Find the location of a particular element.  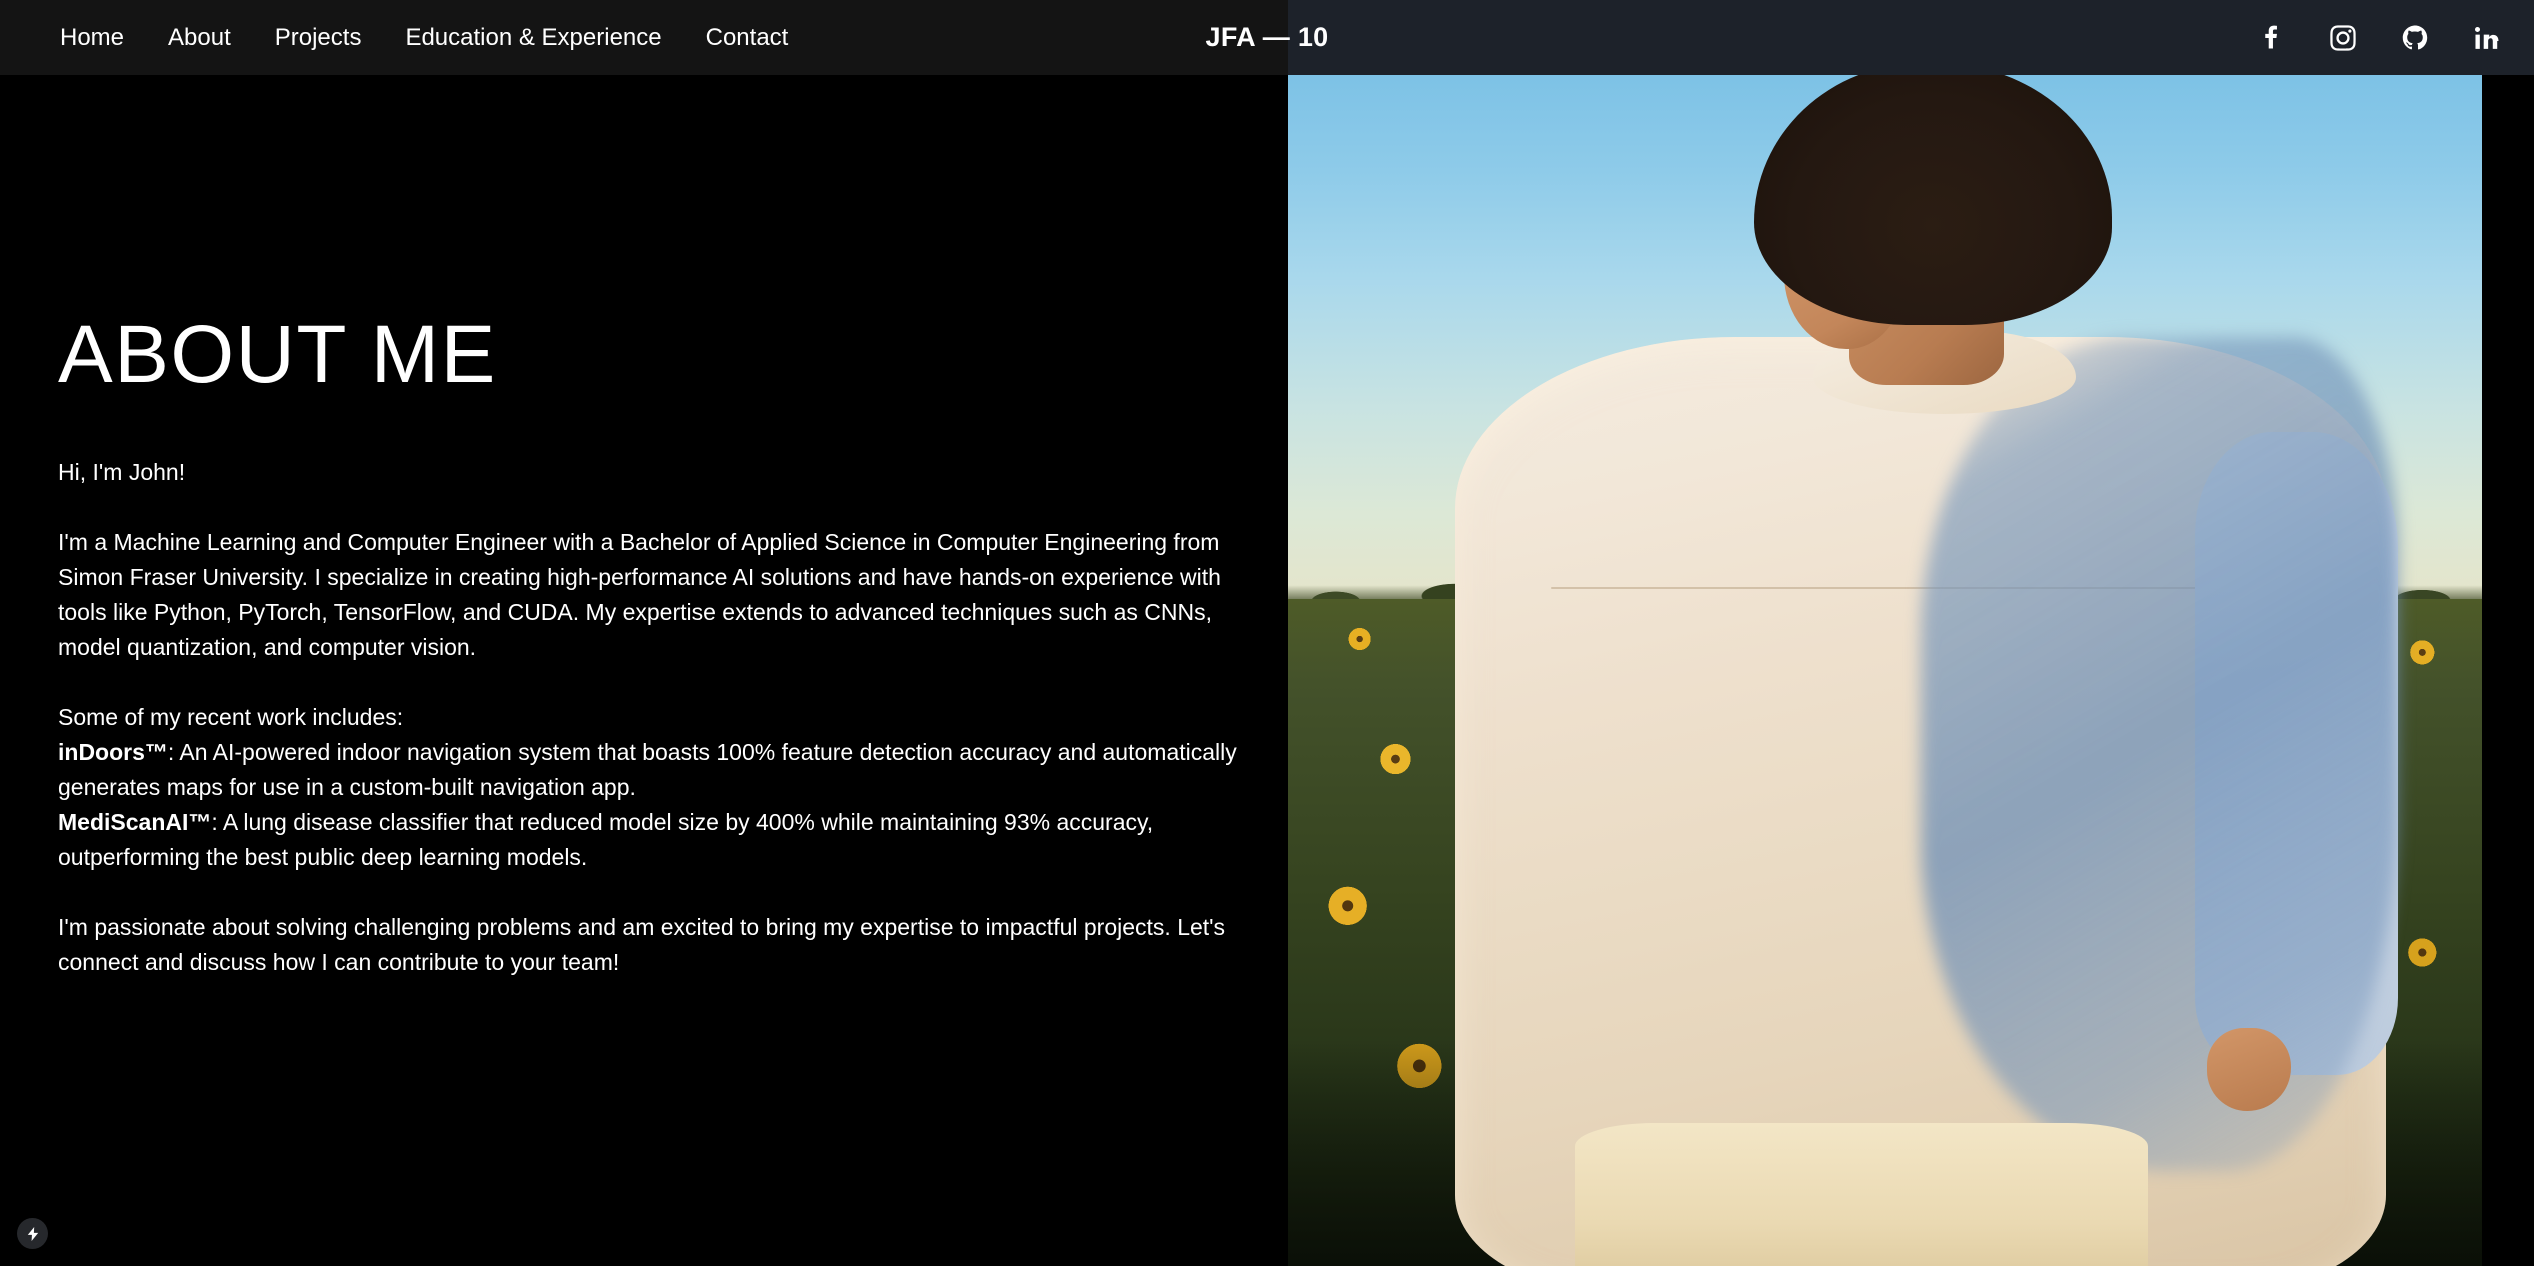

github-icon is located at coordinates (2415, 38).